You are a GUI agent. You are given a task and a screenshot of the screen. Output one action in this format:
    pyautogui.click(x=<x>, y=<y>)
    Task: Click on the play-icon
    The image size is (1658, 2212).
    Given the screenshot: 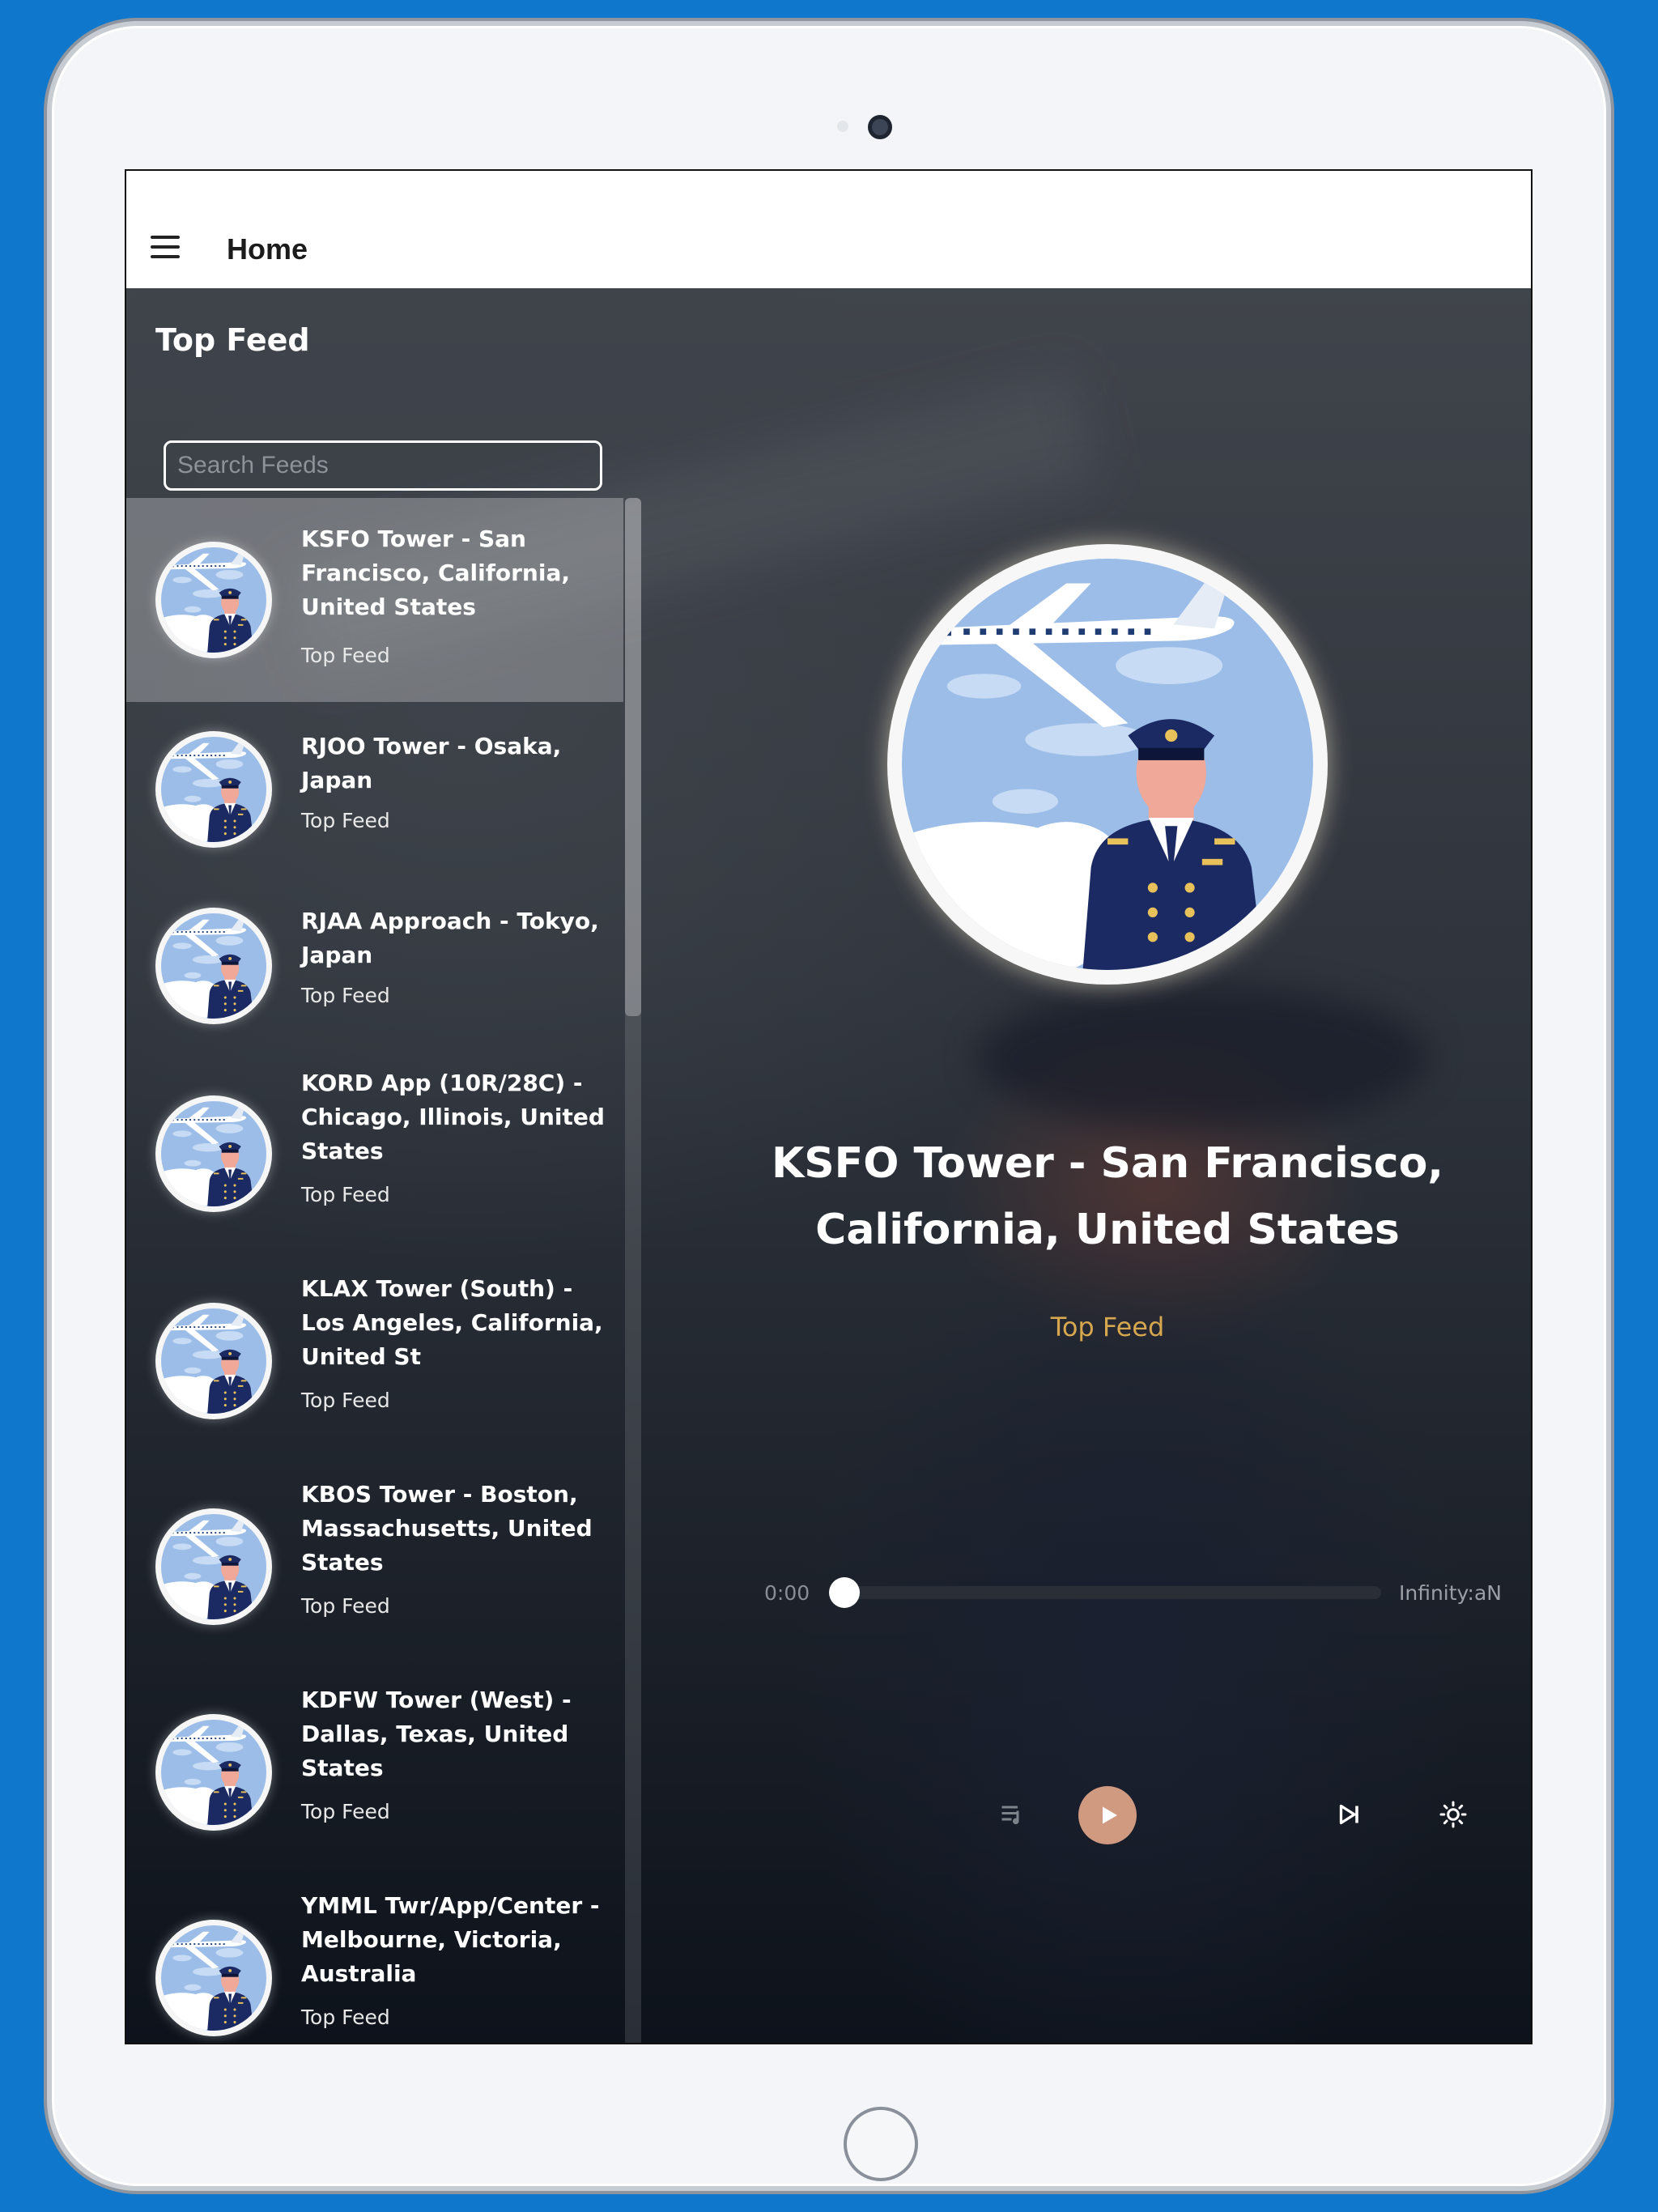 What is the action you would take?
    pyautogui.click(x=1110, y=1815)
    